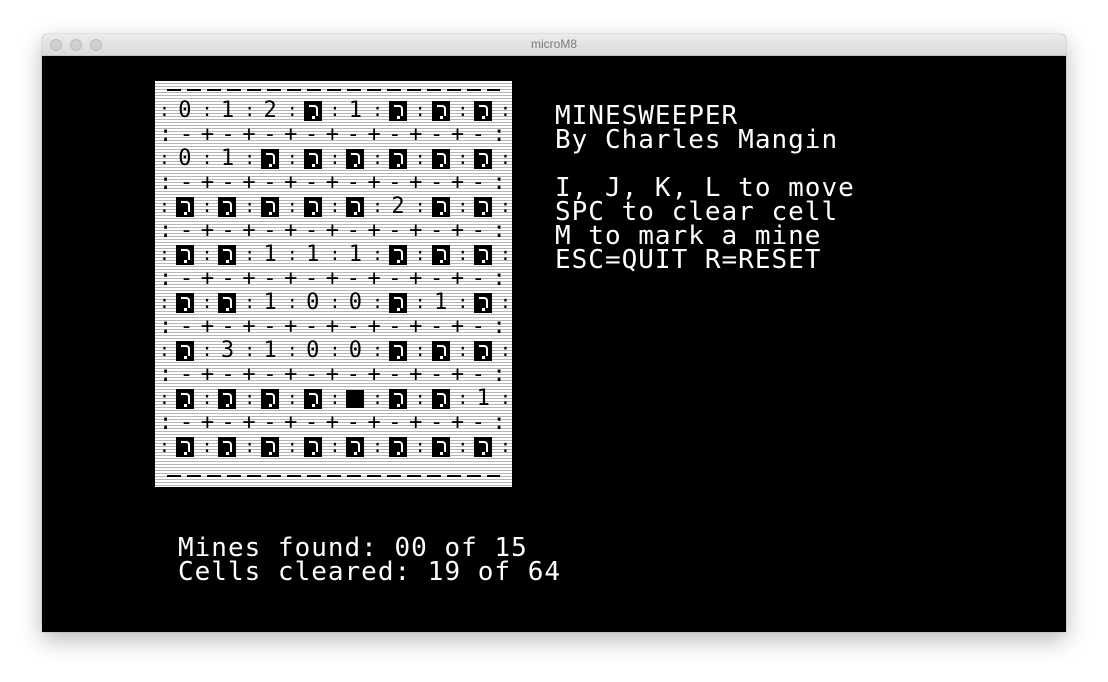 This screenshot has width=1108, height=682. Describe the element at coordinates (228, 351) in the screenshot. I see `revealed-cell: 3` at that location.